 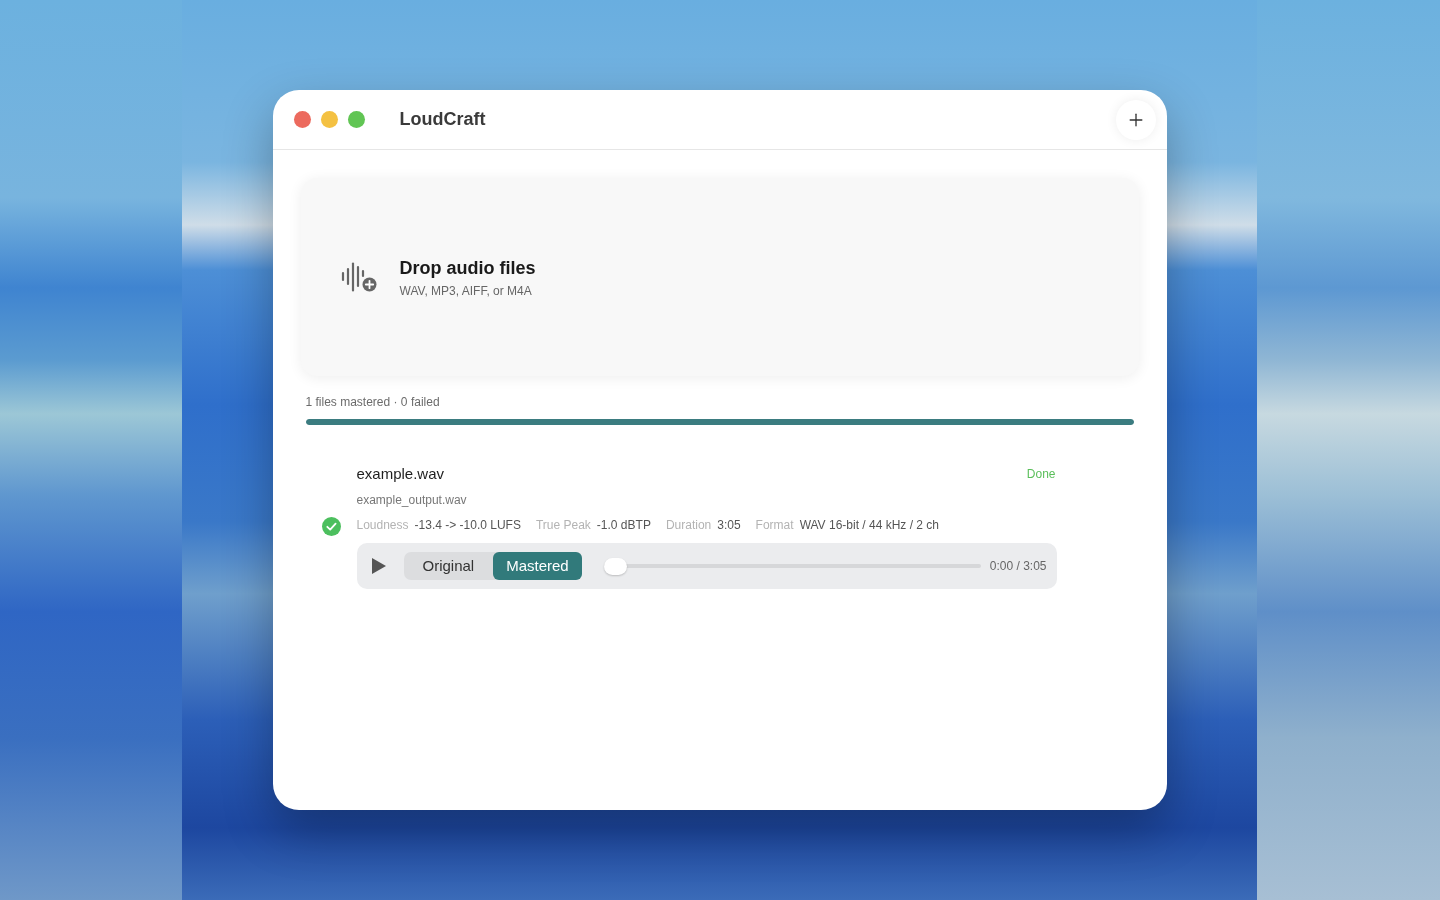 What do you see at coordinates (373, 402) in the screenshot?
I see `summary-text: 1 files mastered · 0 failed` at bounding box center [373, 402].